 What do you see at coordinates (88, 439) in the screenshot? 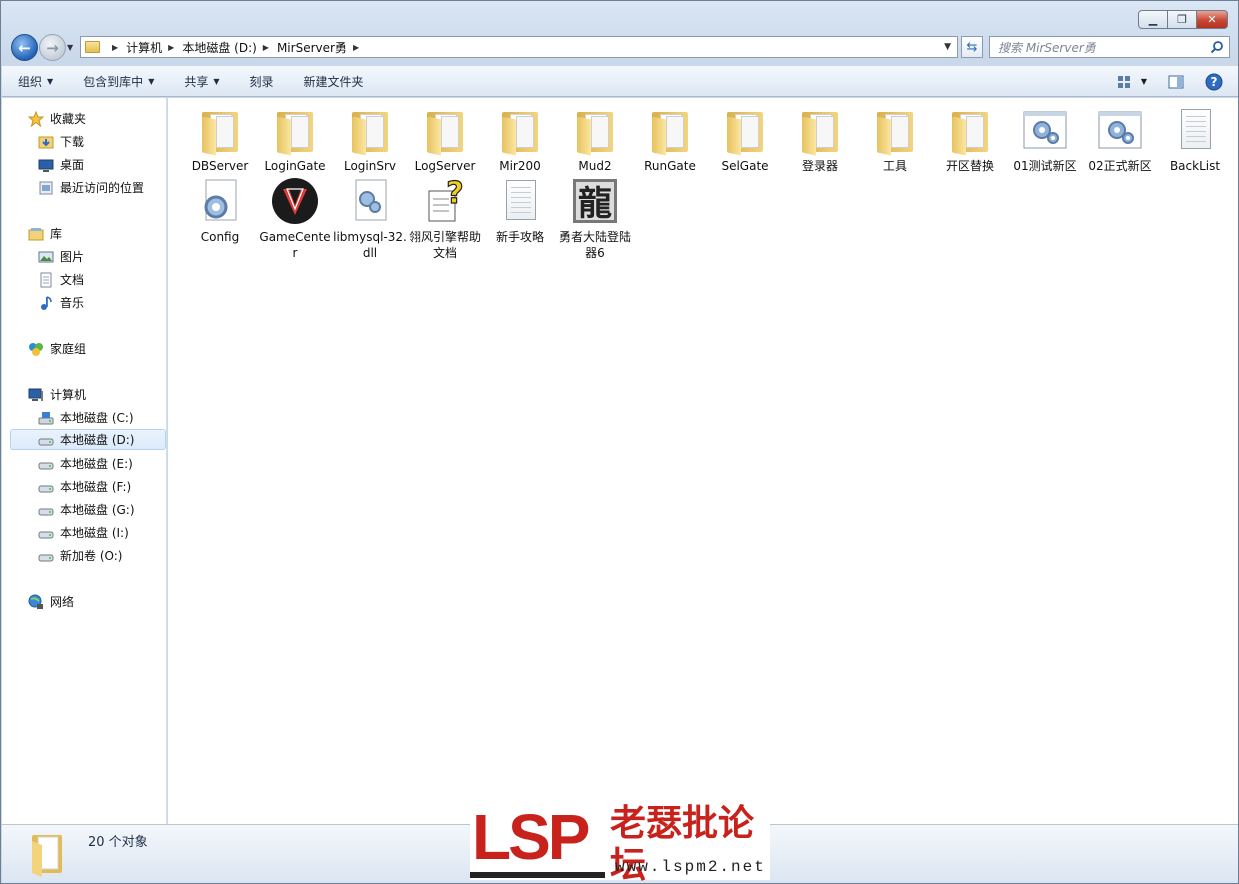
I see `nav-drive-d: 本地磁盘 (D:)` at bounding box center [88, 439].